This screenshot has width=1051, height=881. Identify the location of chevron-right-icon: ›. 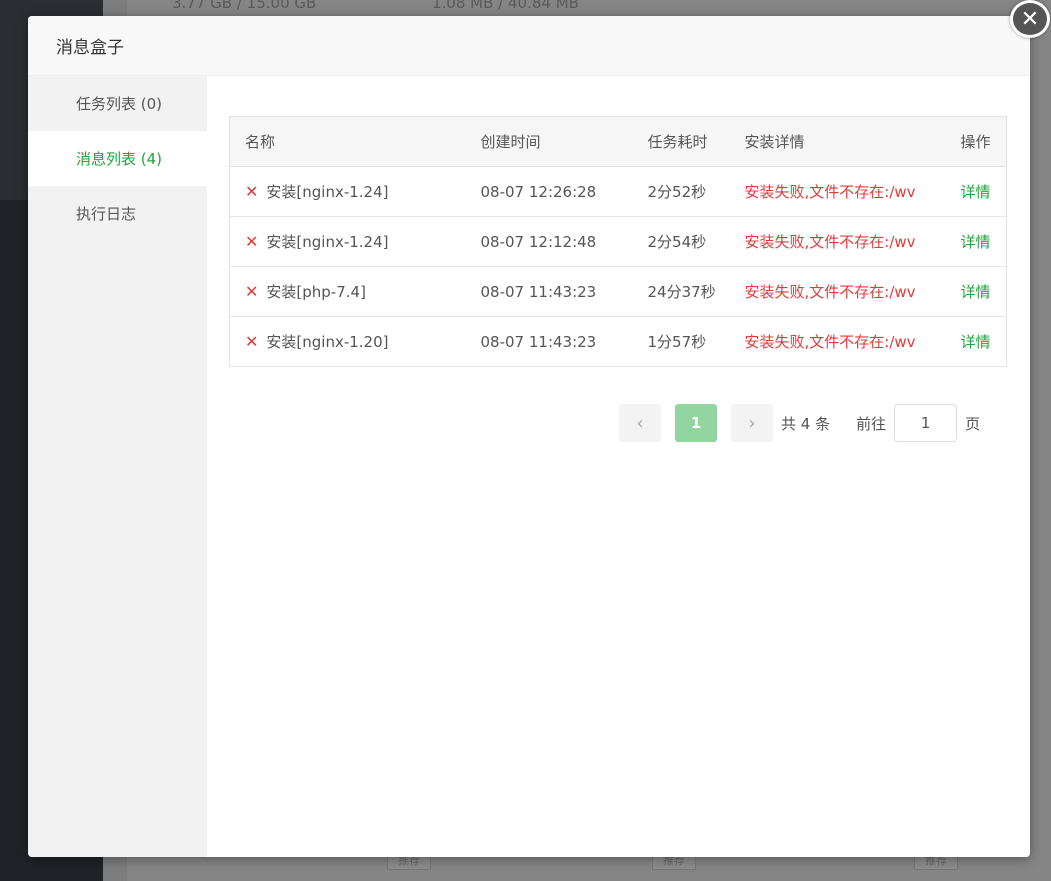
(752, 423).